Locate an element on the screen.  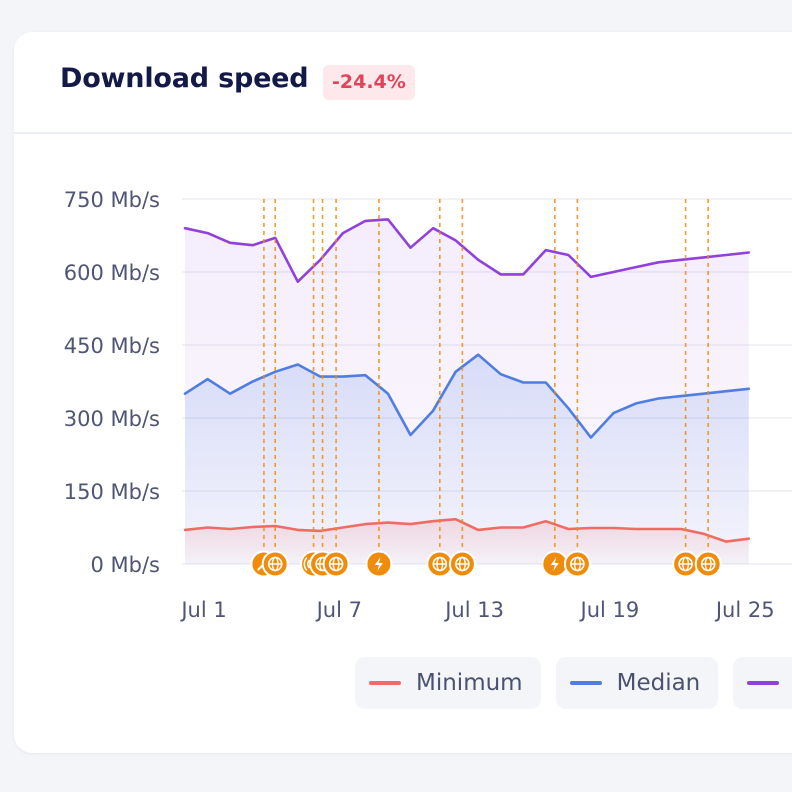
y-tick-label: 450 Mb/s is located at coordinates (112, 346).